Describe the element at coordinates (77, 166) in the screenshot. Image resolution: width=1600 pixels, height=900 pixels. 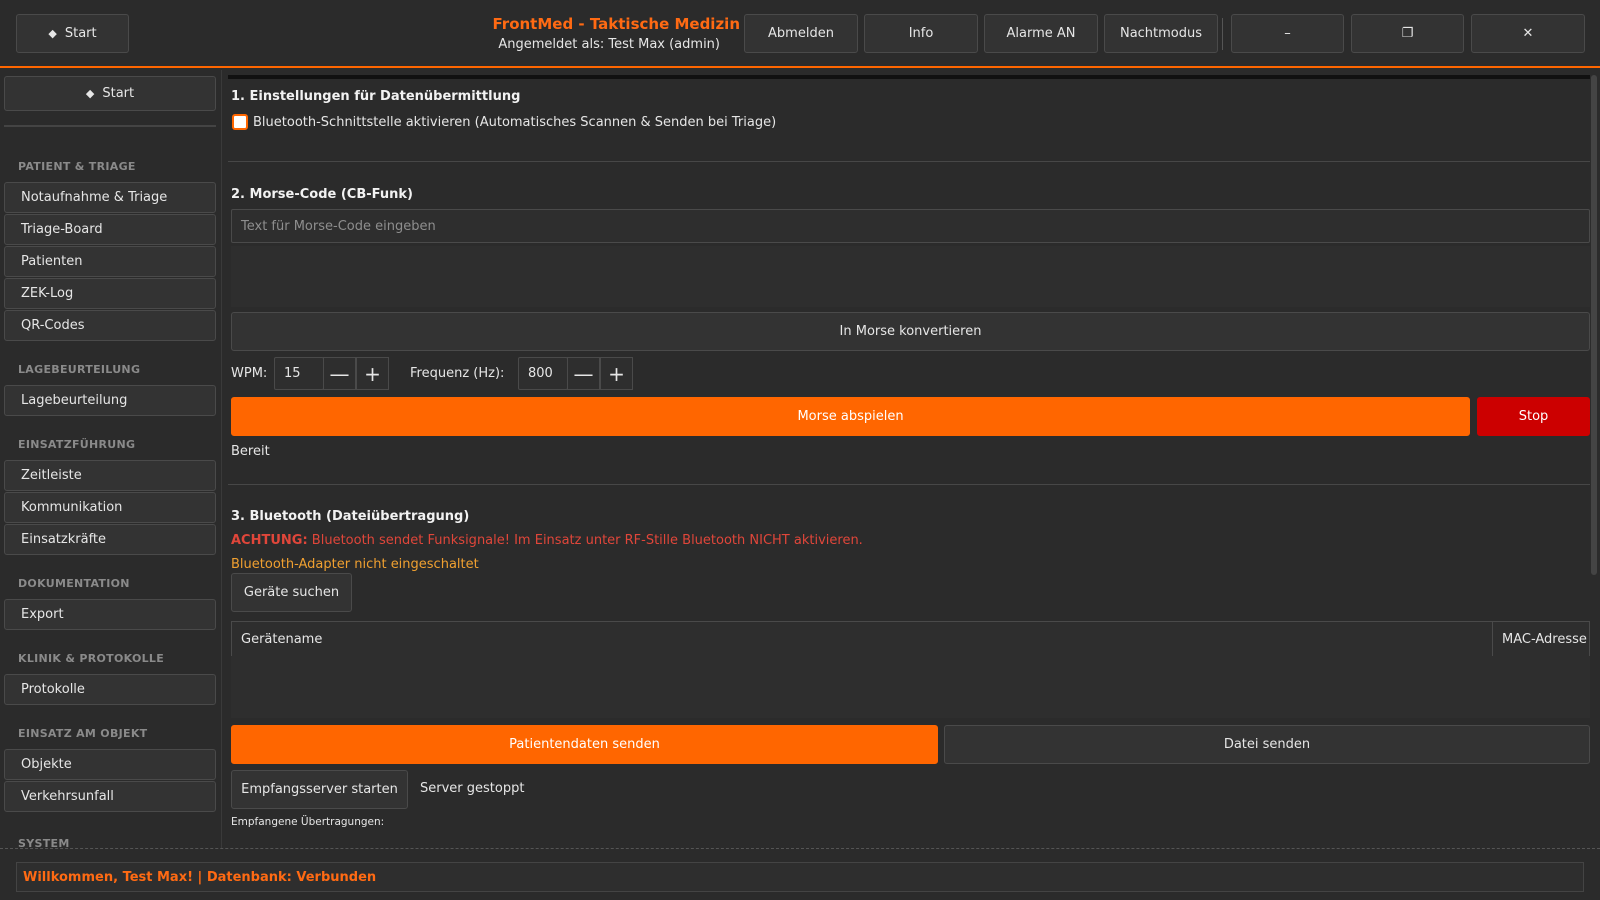
I see `sidebar-section-patient-triage: PATIENT & TRIAGE` at that location.